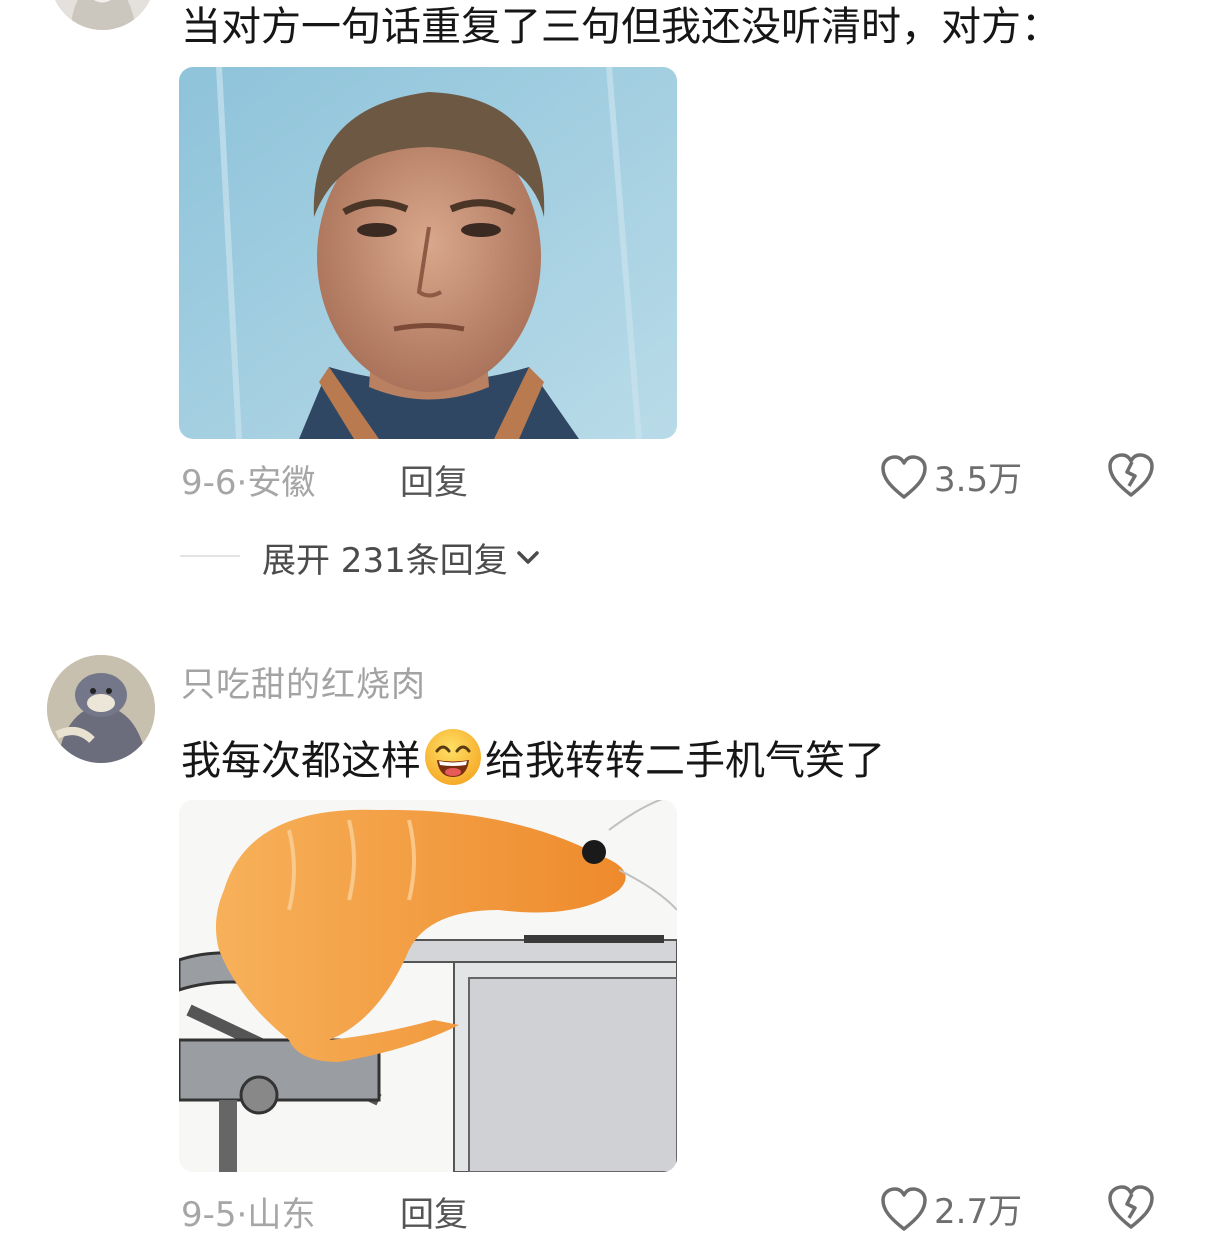 This screenshot has width=1205, height=1241. Describe the element at coordinates (528, 558) in the screenshot. I see `chevron-down-icon` at that location.